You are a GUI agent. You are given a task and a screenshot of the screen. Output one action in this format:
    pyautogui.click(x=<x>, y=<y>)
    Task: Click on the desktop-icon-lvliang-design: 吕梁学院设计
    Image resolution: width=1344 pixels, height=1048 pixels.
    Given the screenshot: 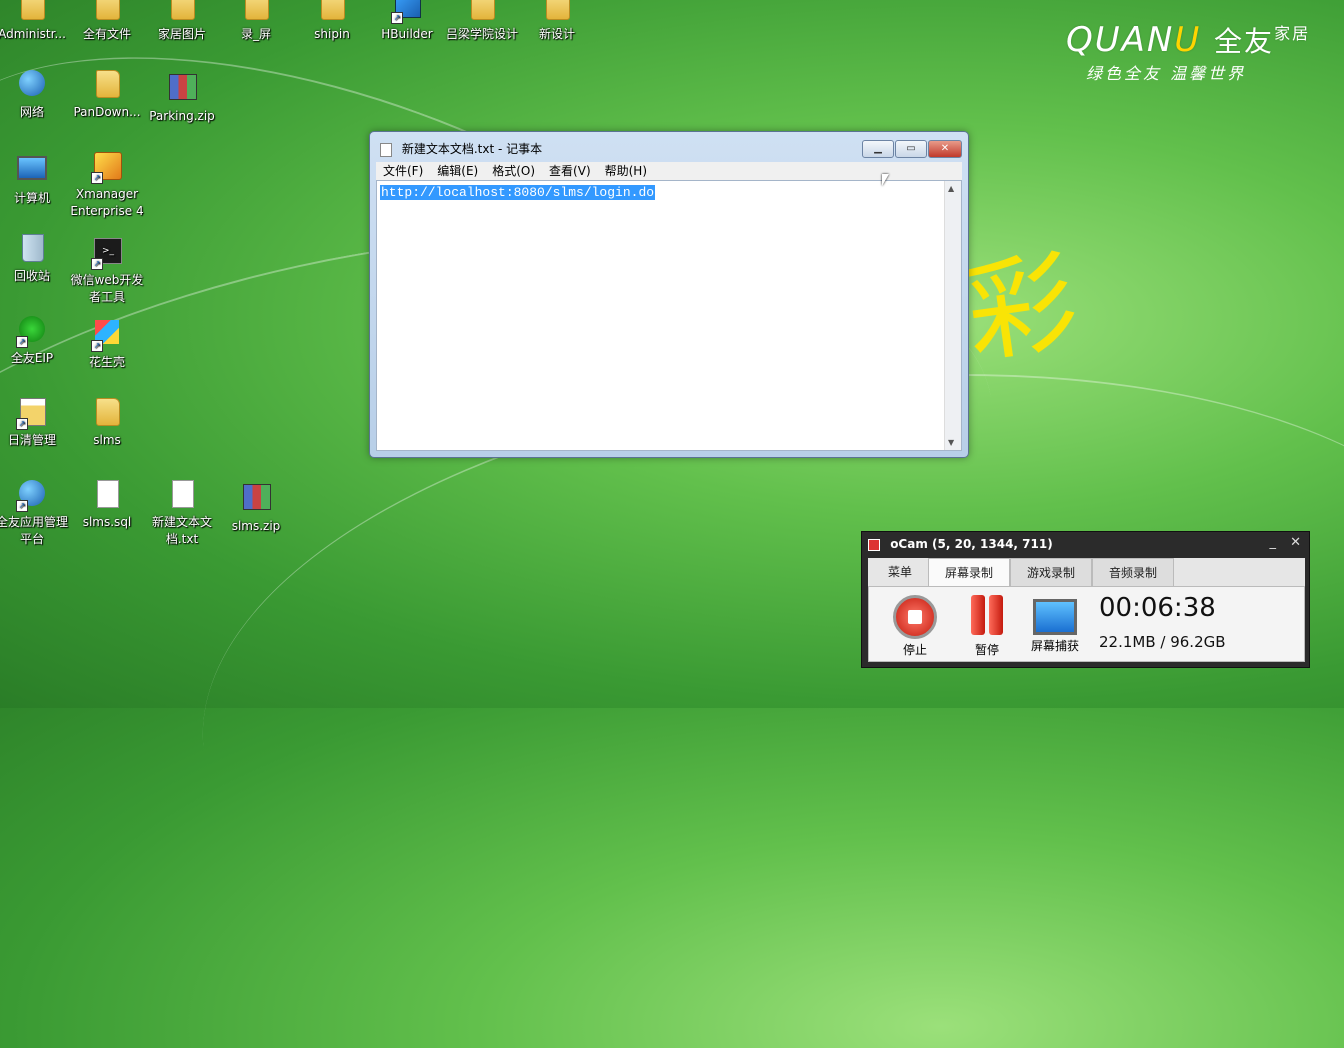 What is the action you would take?
    pyautogui.click(x=482, y=21)
    